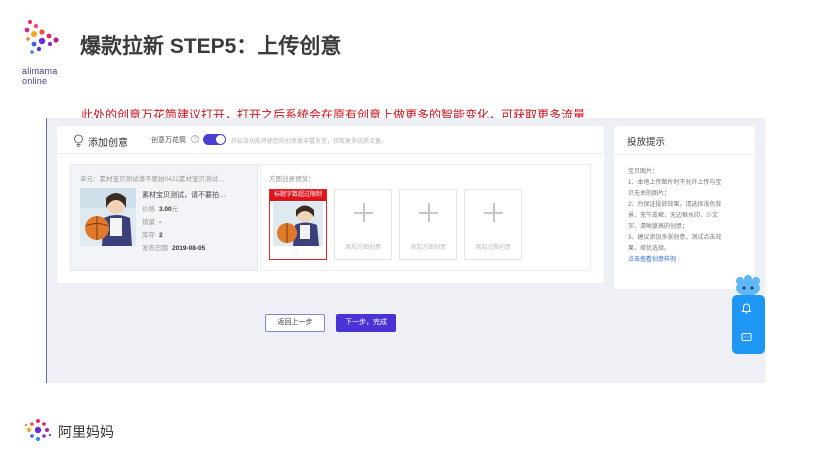  I want to click on brand-wordmark: alimama online, so click(39, 76).